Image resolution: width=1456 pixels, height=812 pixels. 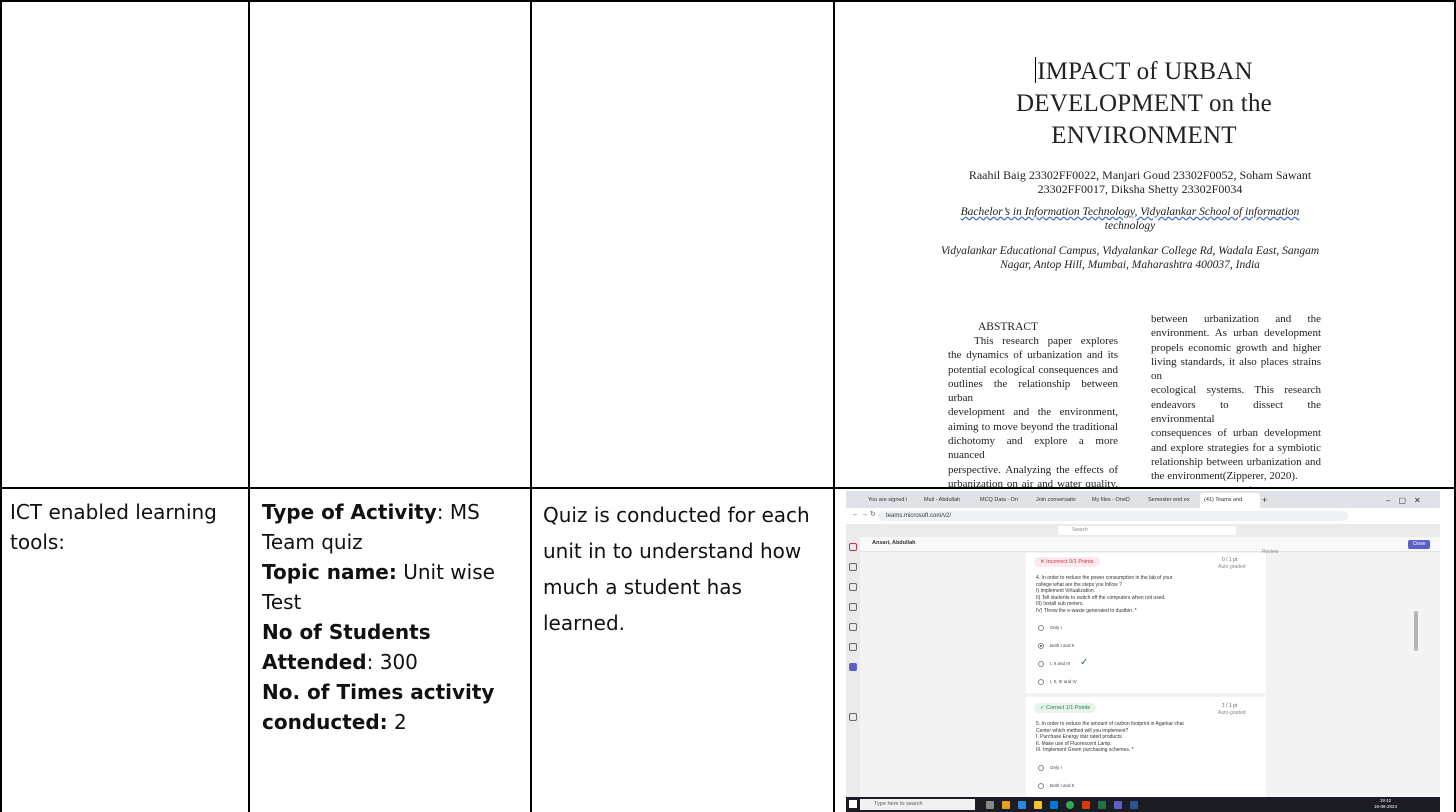 What do you see at coordinates (1236, 461) in the screenshot?
I see `paper-text-line: relationship between urbanization and` at bounding box center [1236, 461].